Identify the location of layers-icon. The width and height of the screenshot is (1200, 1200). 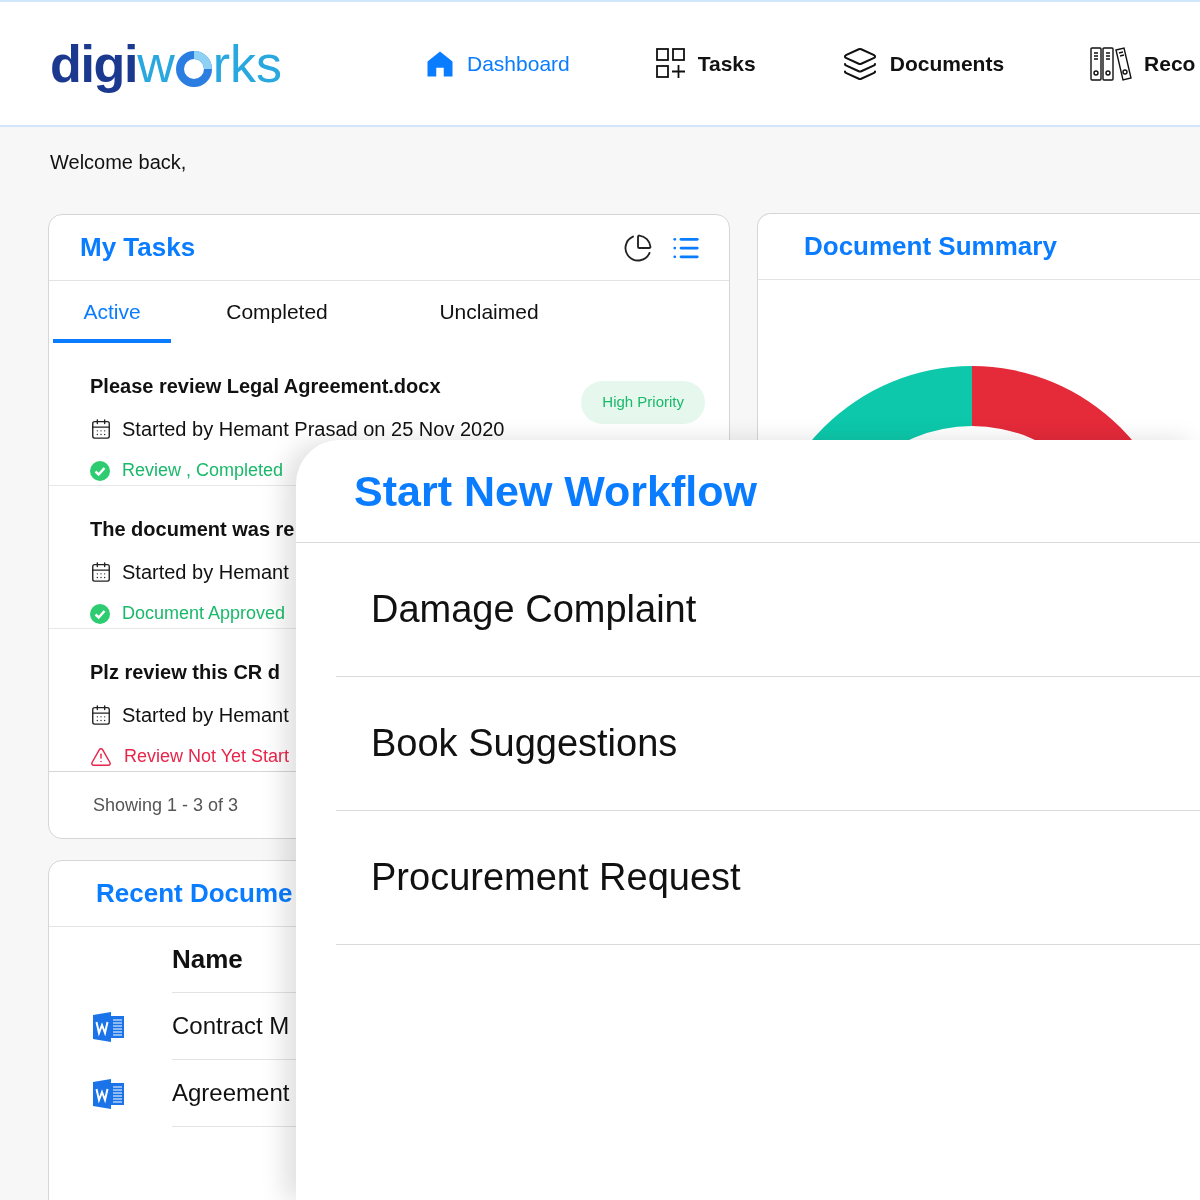
(859, 63).